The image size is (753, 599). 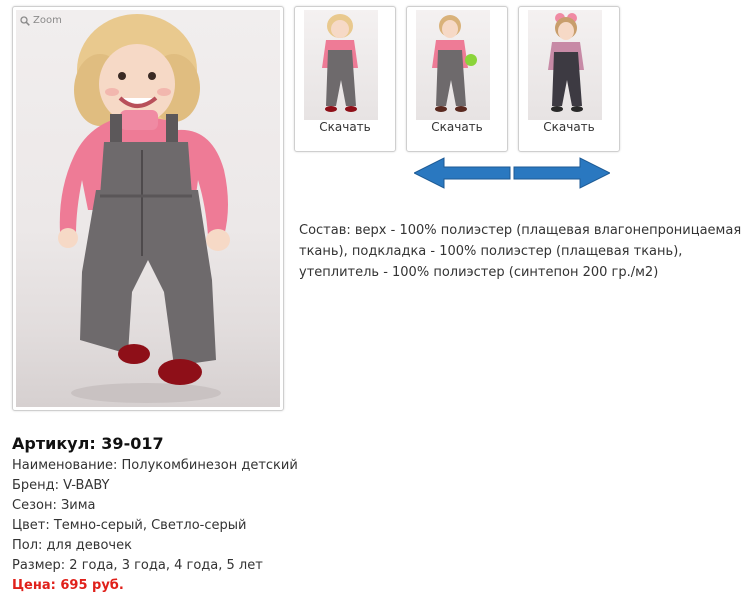 What do you see at coordinates (68, 585) in the screenshot?
I see `product-price: Цена: 695 руб.` at bounding box center [68, 585].